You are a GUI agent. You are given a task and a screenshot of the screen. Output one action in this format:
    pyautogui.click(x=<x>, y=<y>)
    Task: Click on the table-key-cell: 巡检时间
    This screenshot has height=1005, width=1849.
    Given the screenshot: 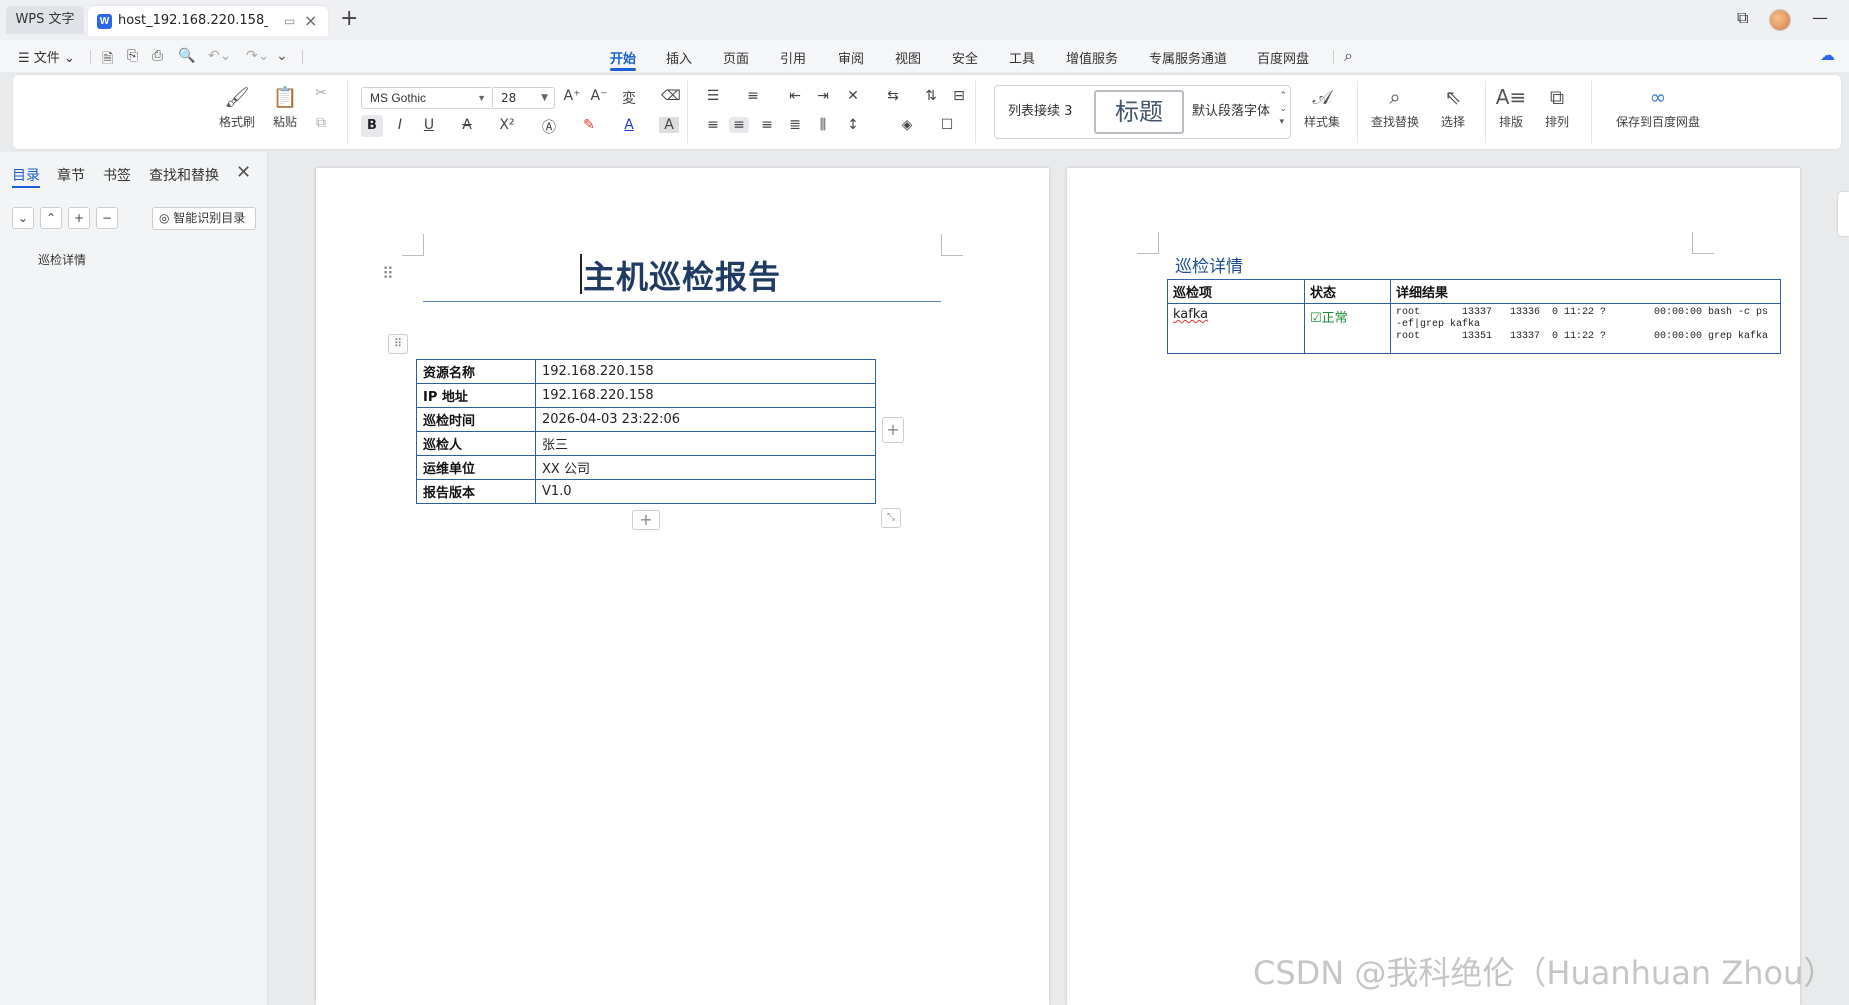 What is the action you would take?
    pyautogui.click(x=476, y=419)
    